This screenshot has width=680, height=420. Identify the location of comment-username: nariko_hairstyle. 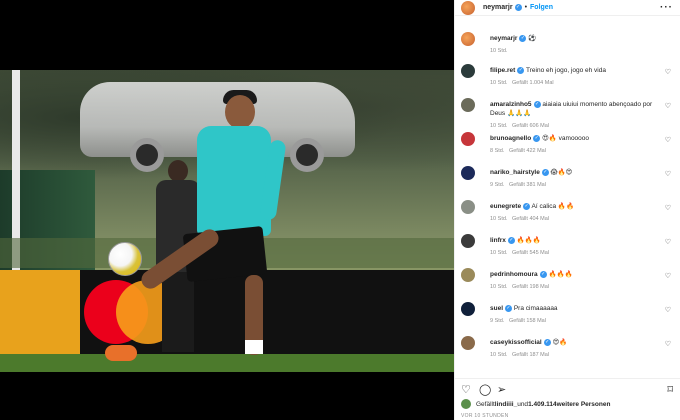
(515, 172).